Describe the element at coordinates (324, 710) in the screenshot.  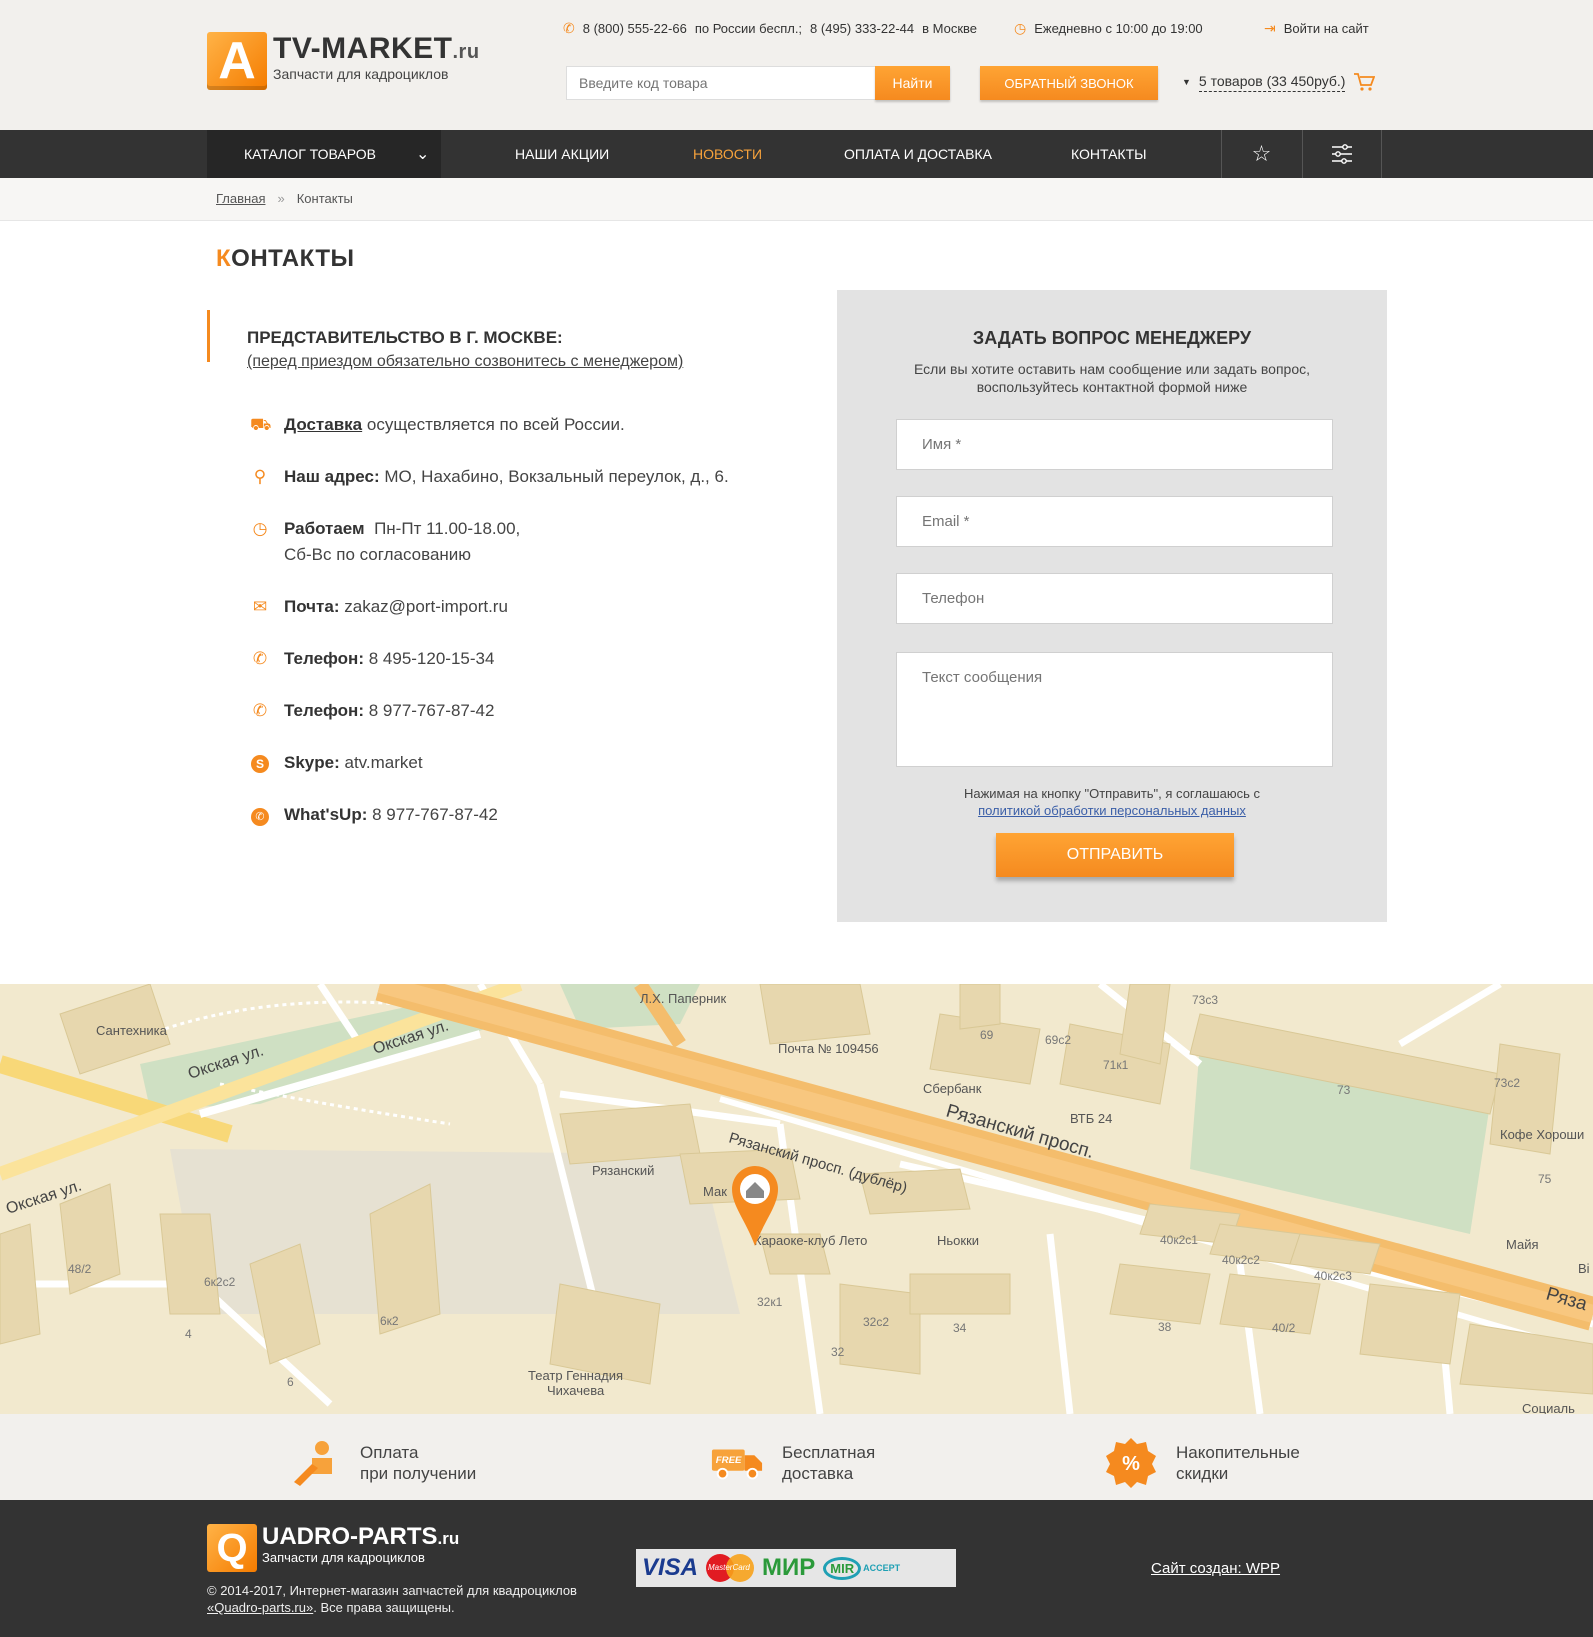
I see `phone-label-2: Телефон:` at that location.